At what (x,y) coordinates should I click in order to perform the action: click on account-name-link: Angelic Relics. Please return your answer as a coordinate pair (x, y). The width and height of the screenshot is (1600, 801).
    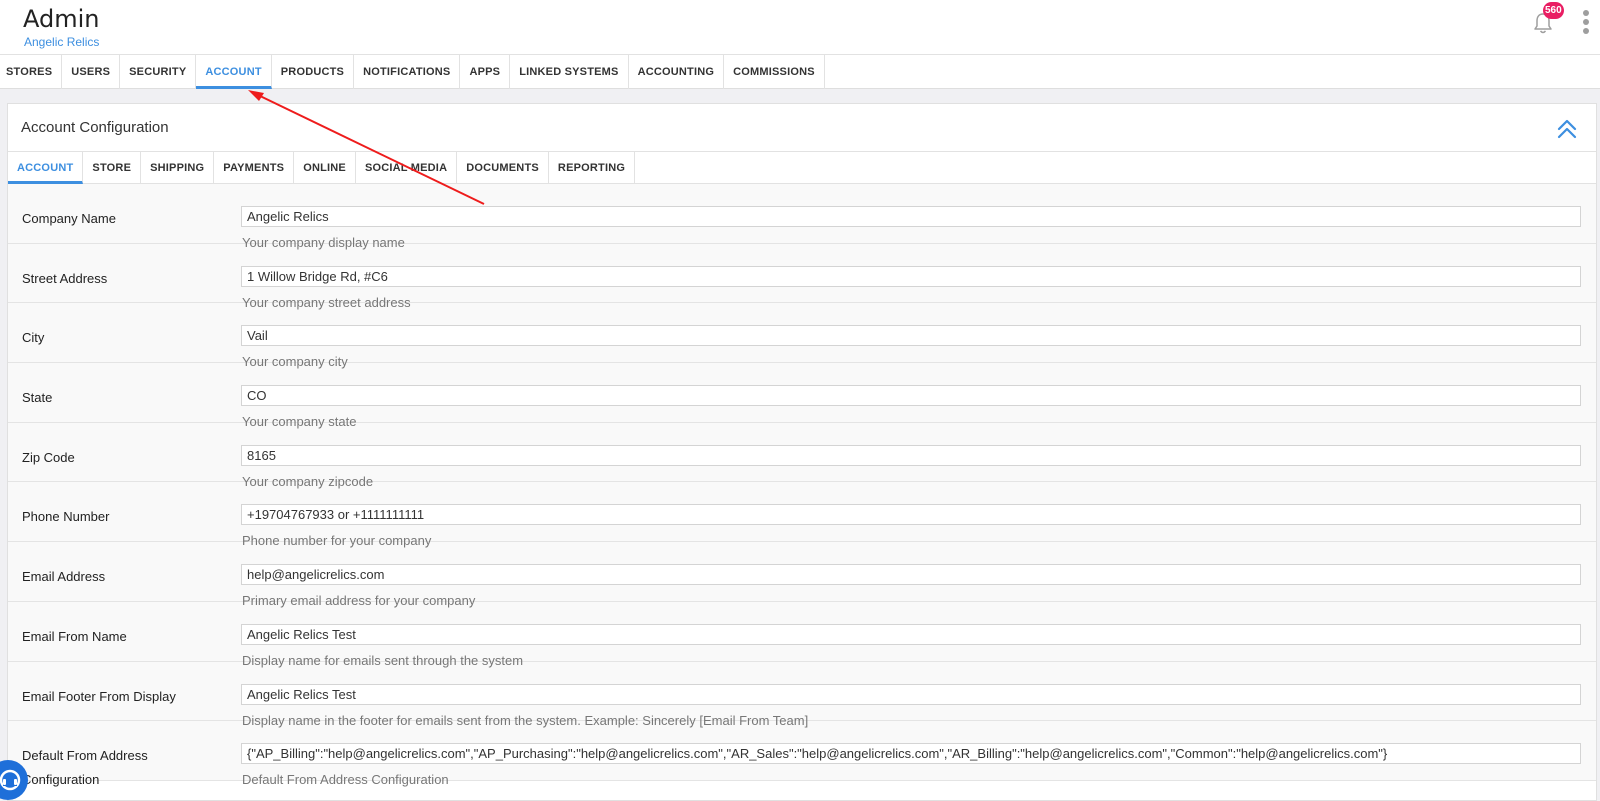
    Looking at the image, I should click on (61, 42).